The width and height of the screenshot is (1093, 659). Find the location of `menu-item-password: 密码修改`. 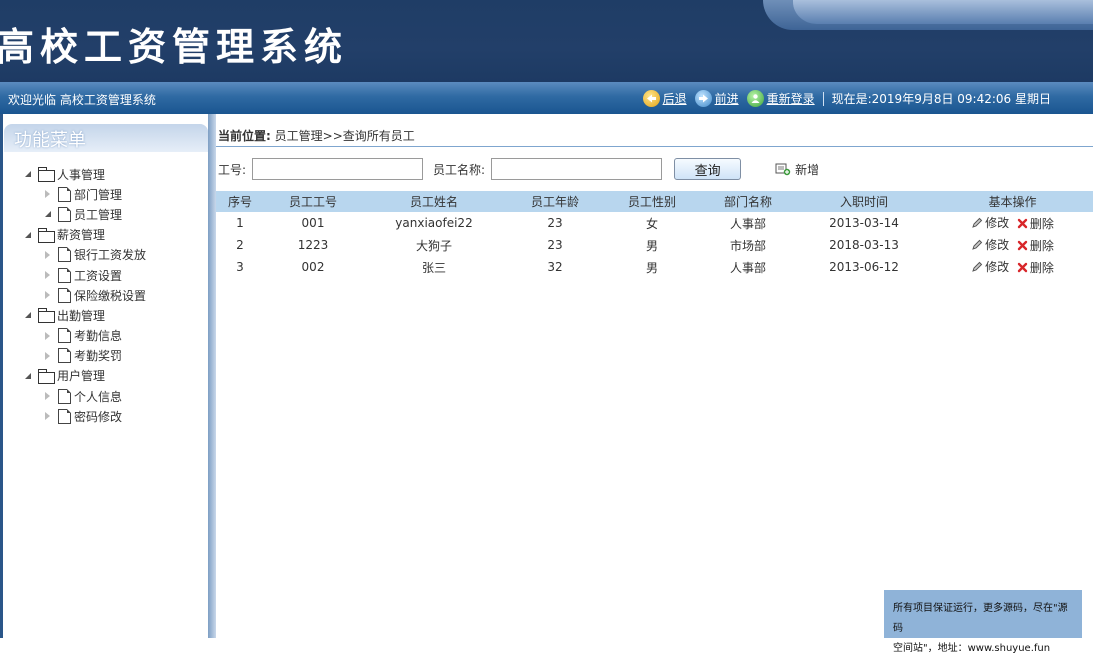

menu-item-password: 密码修改 is located at coordinates (84, 416).